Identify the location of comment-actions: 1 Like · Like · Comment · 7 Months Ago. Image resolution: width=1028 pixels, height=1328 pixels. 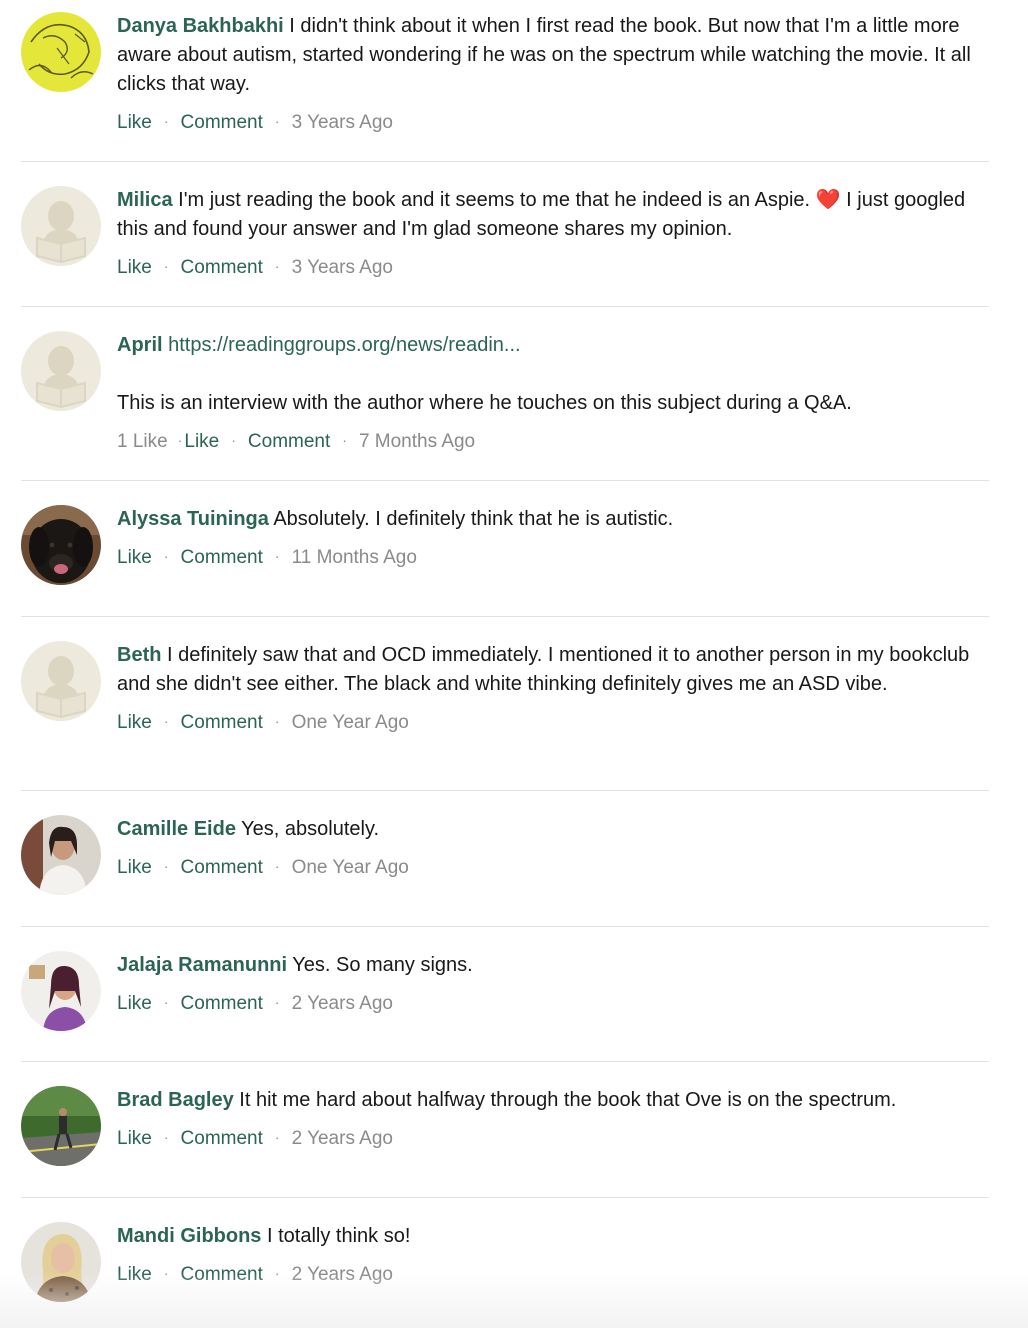
(553, 441).